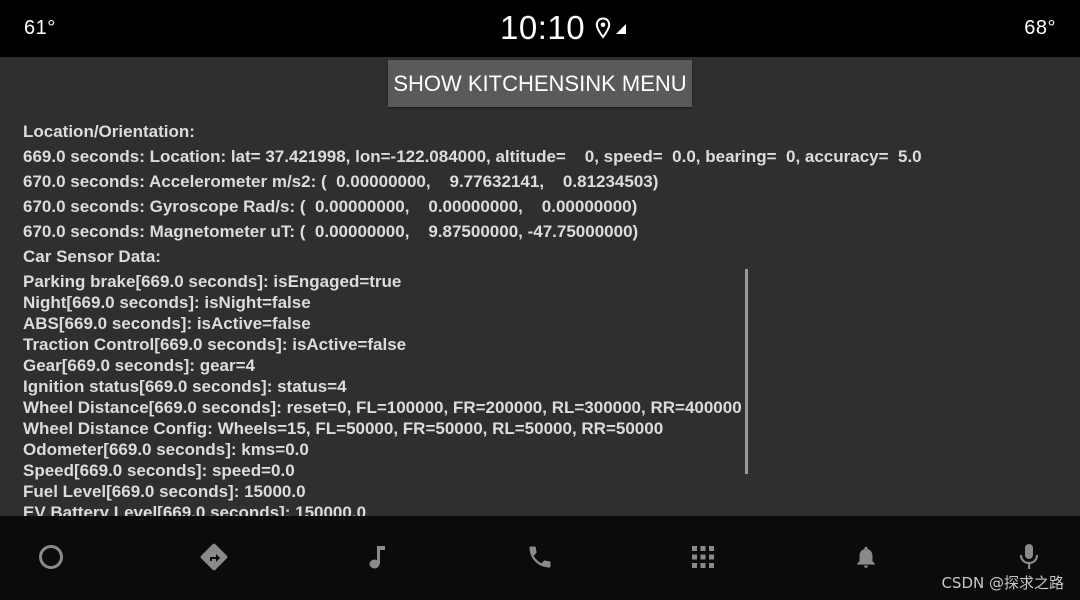  Describe the element at coordinates (164, 491) in the screenshot. I see `list-item: Fuel Level[669.0 seconds]: 15000.0` at that location.